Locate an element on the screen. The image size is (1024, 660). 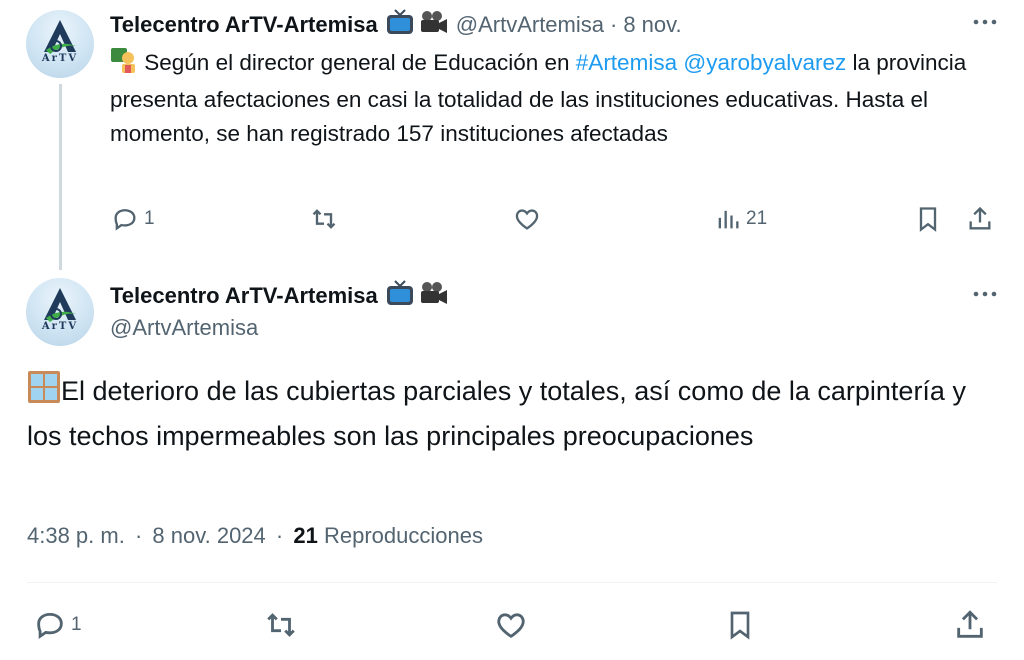
divider is located at coordinates (512, 582).